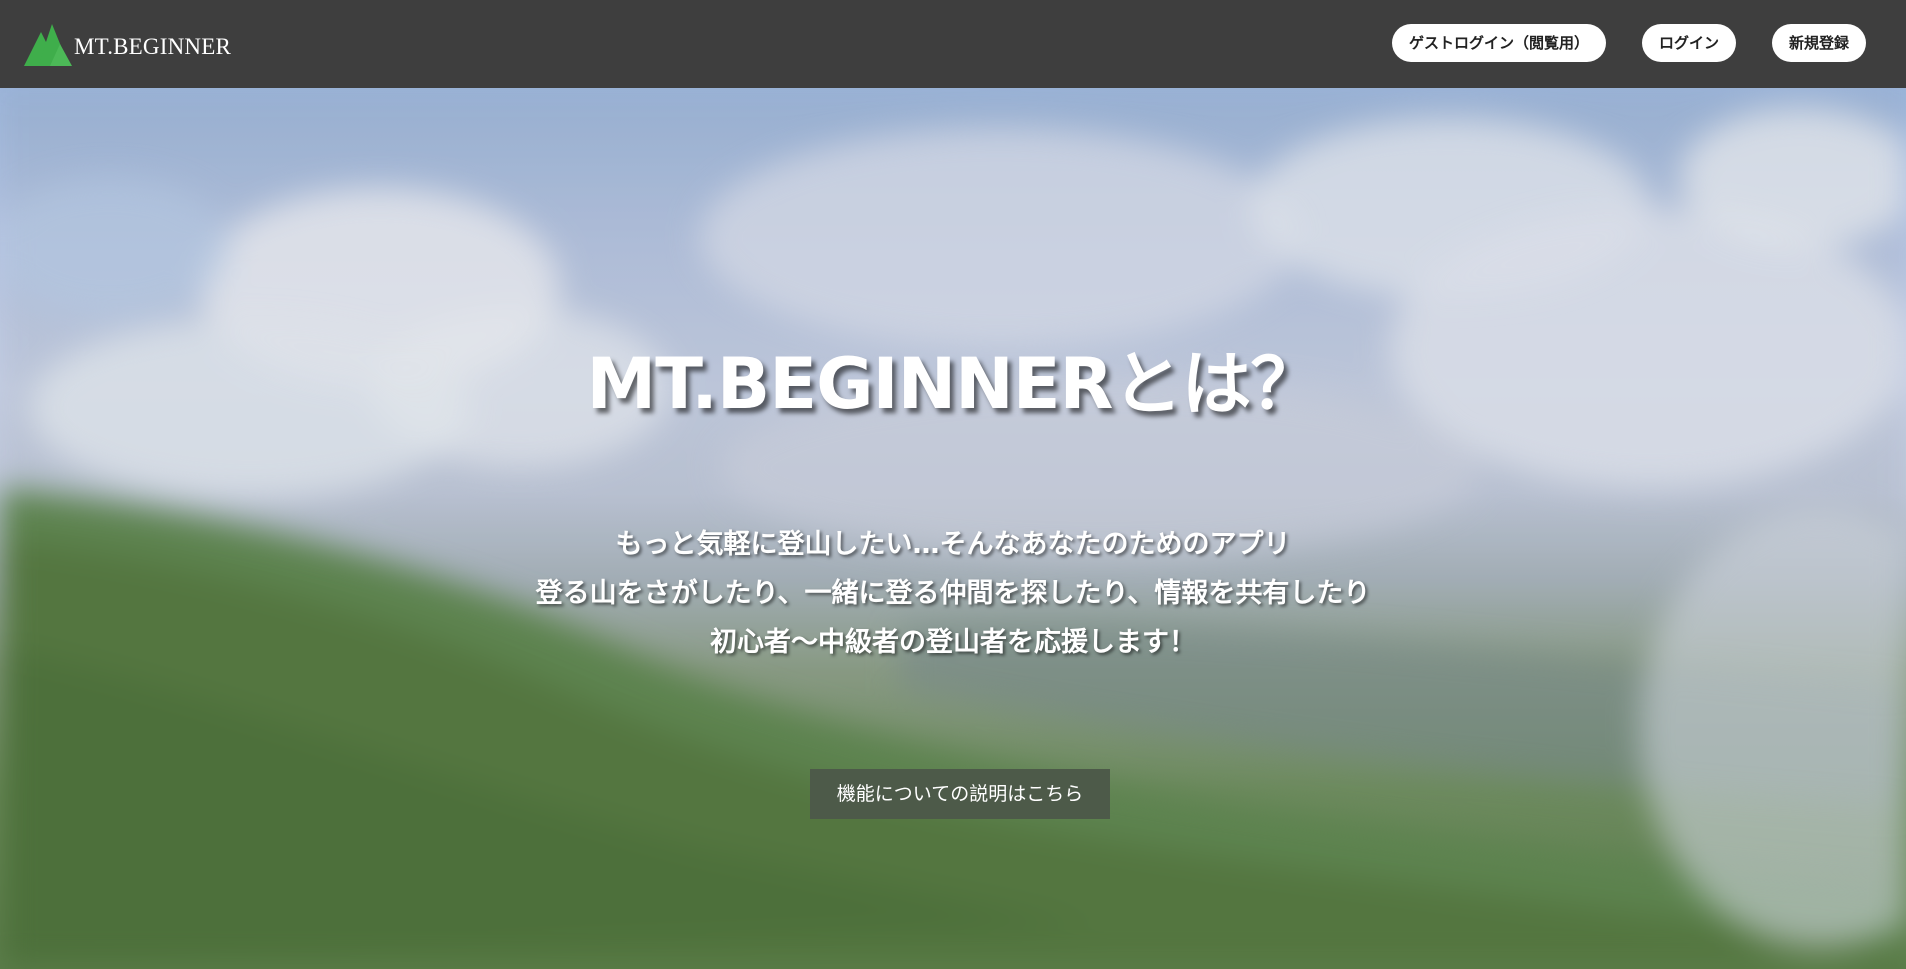 The image size is (1906, 969). I want to click on mountain-icon, so click(48, 45).